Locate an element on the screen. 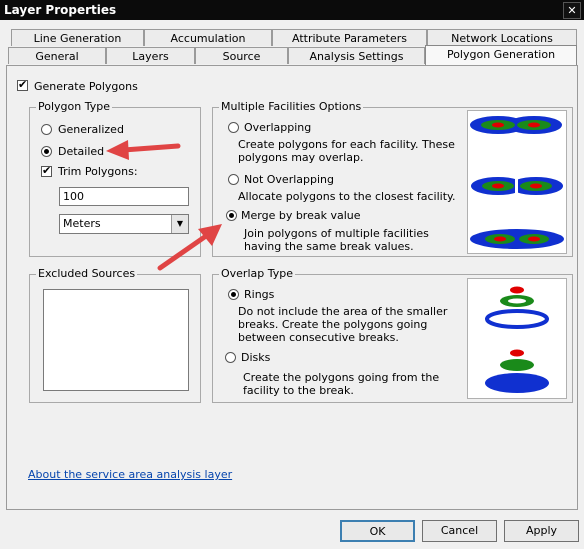  ok-button: OK is located at coordinates (377, 531).